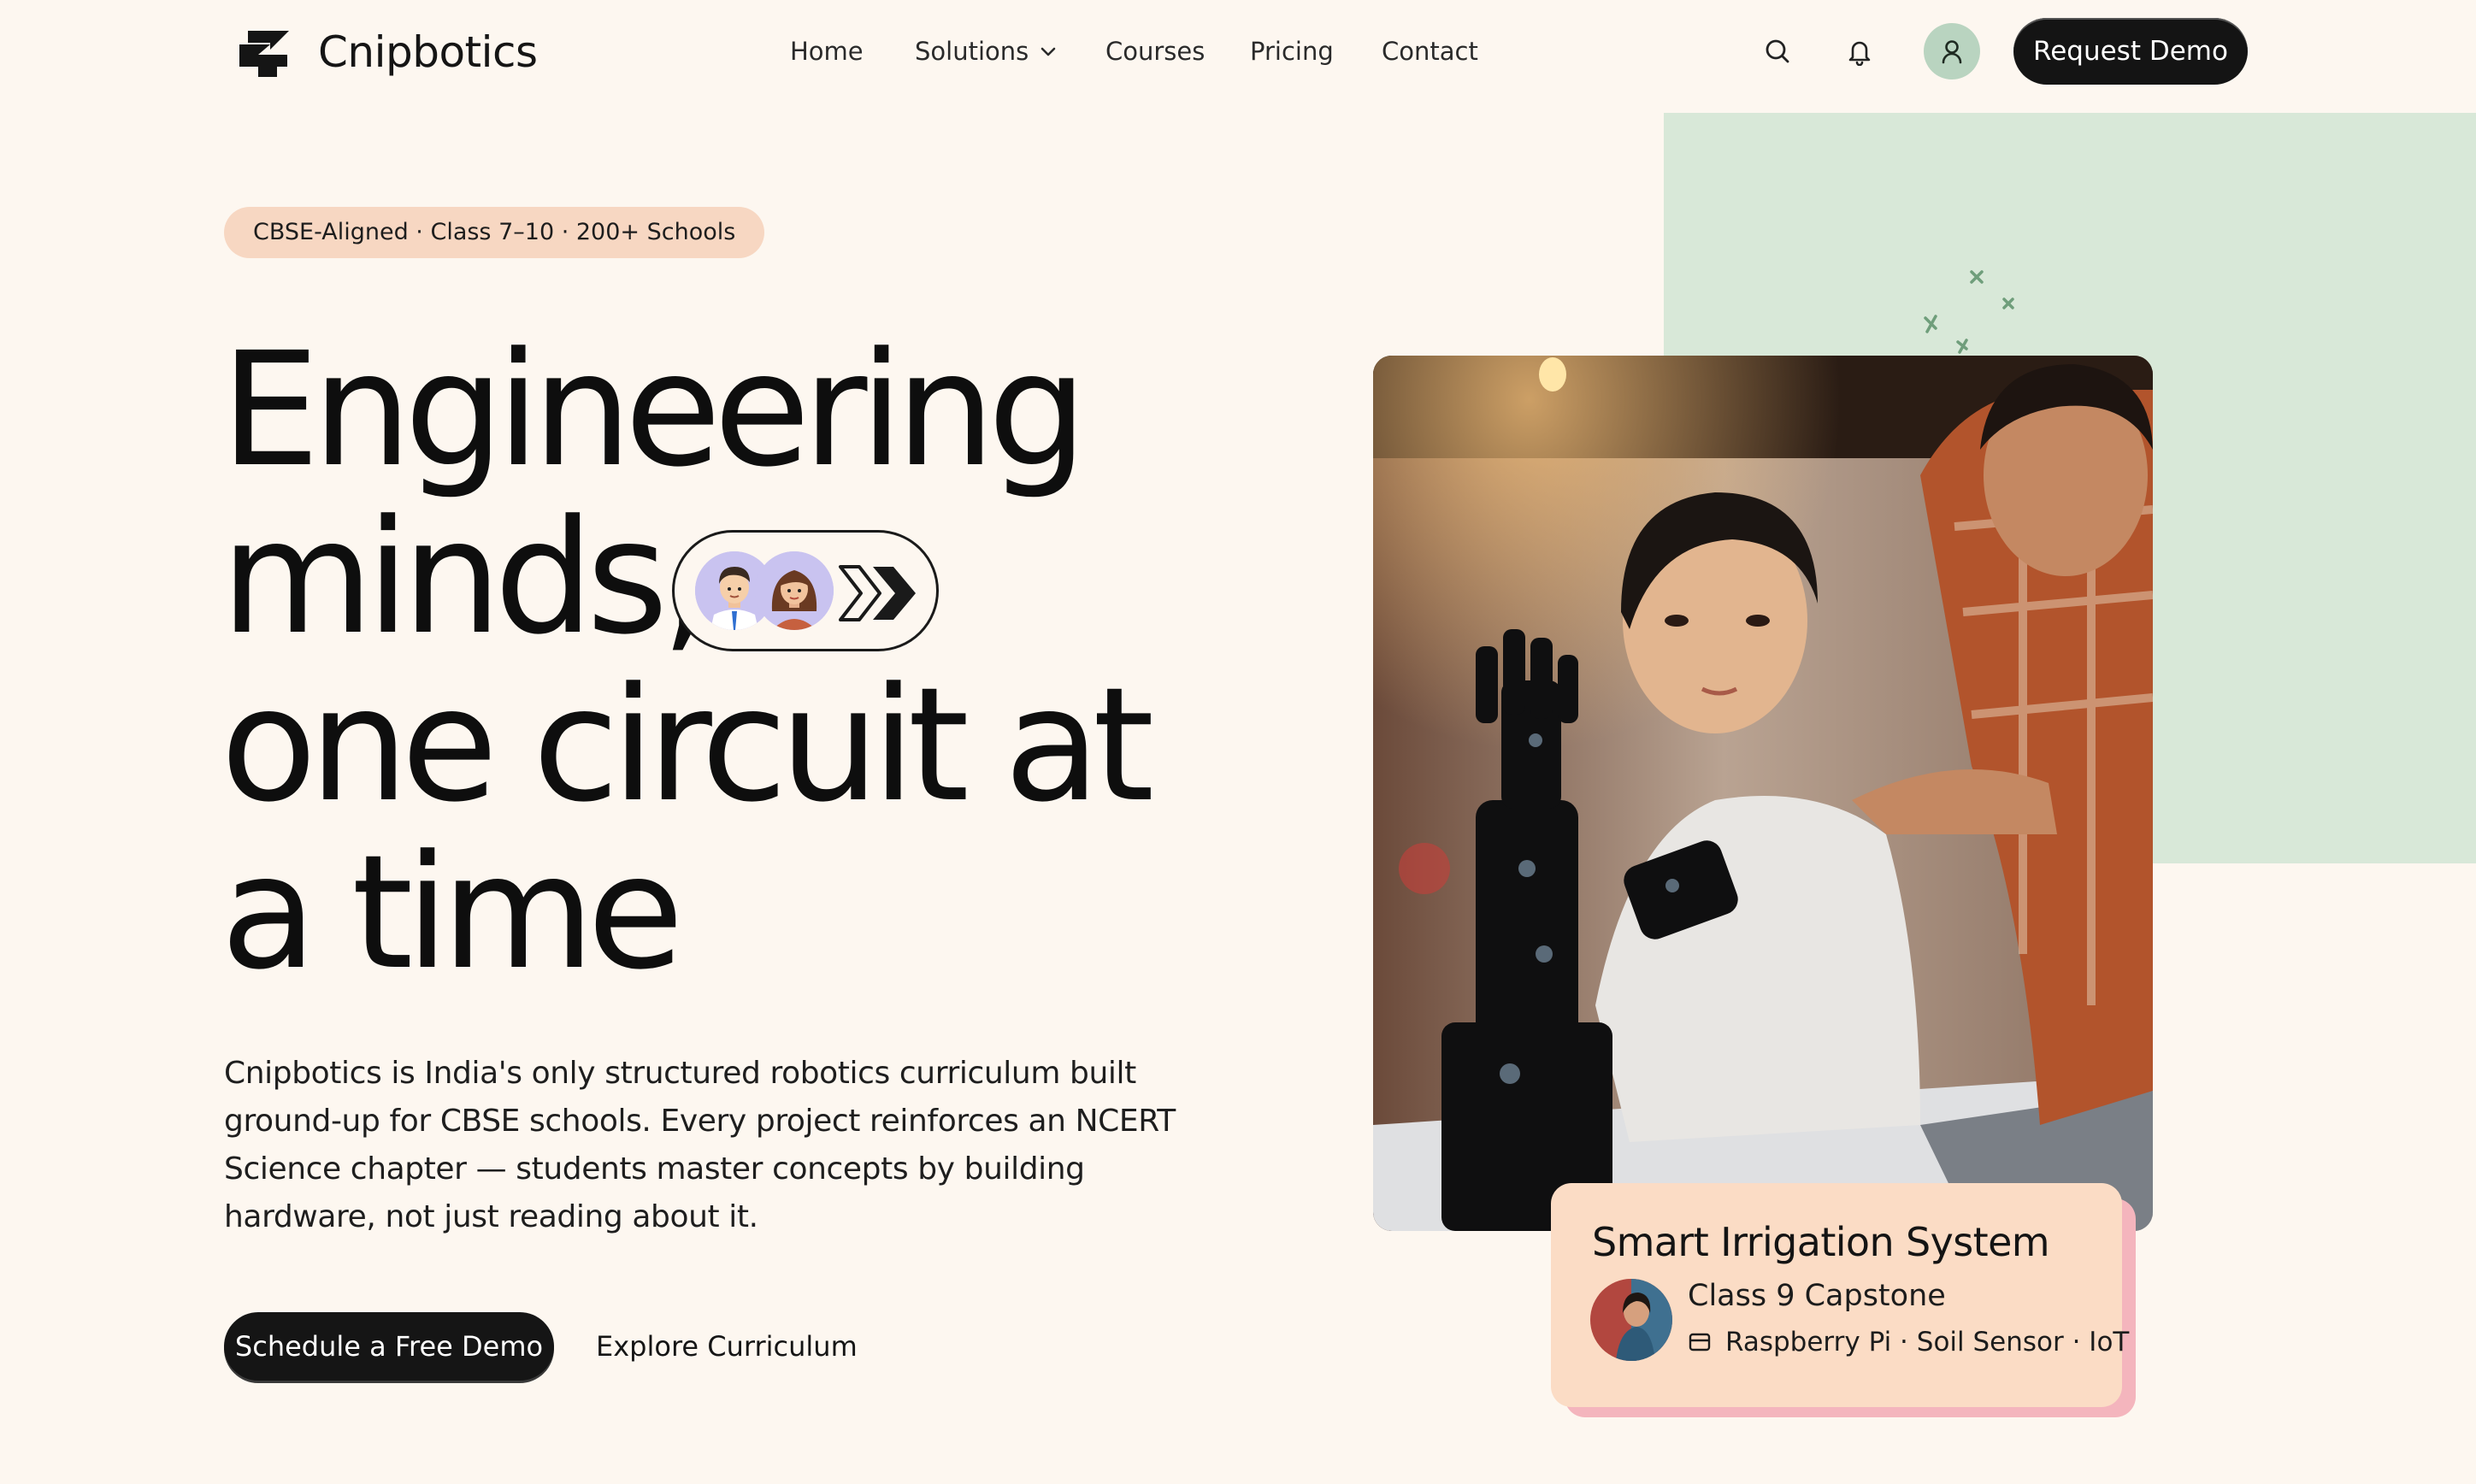 Image resolution: width=2476 pixels, height=1484 pixels. What do you see at coordinates (1155, 51) in the screenshot?
I see `nav-courses-link: Courses` at bounding box center [1155, 51].